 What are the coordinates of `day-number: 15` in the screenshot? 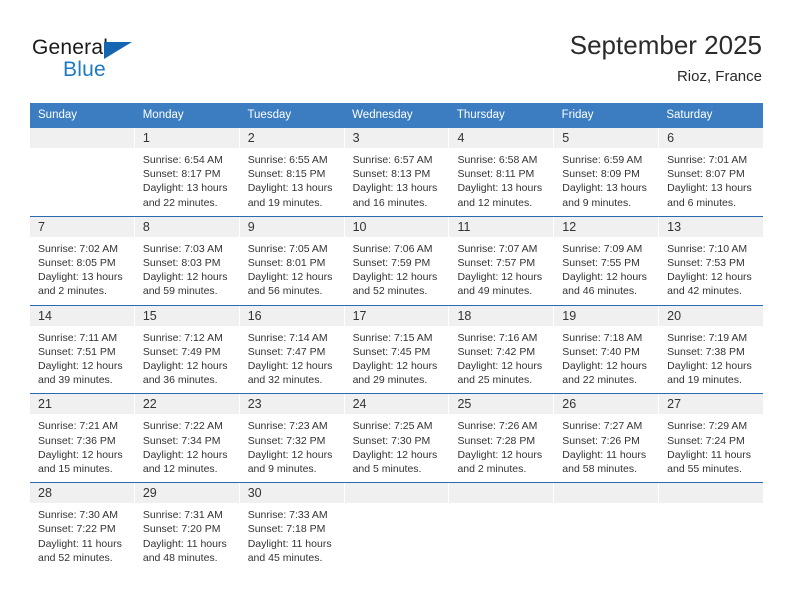 It's located at (186, 315).